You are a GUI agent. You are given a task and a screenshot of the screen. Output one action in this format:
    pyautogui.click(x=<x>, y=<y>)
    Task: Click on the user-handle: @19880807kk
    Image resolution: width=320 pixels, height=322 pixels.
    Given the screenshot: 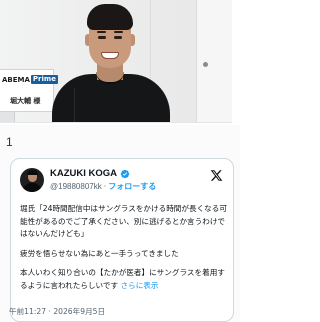 What is the action you would take?
    pyautogui.click(x=76, y=186)
    